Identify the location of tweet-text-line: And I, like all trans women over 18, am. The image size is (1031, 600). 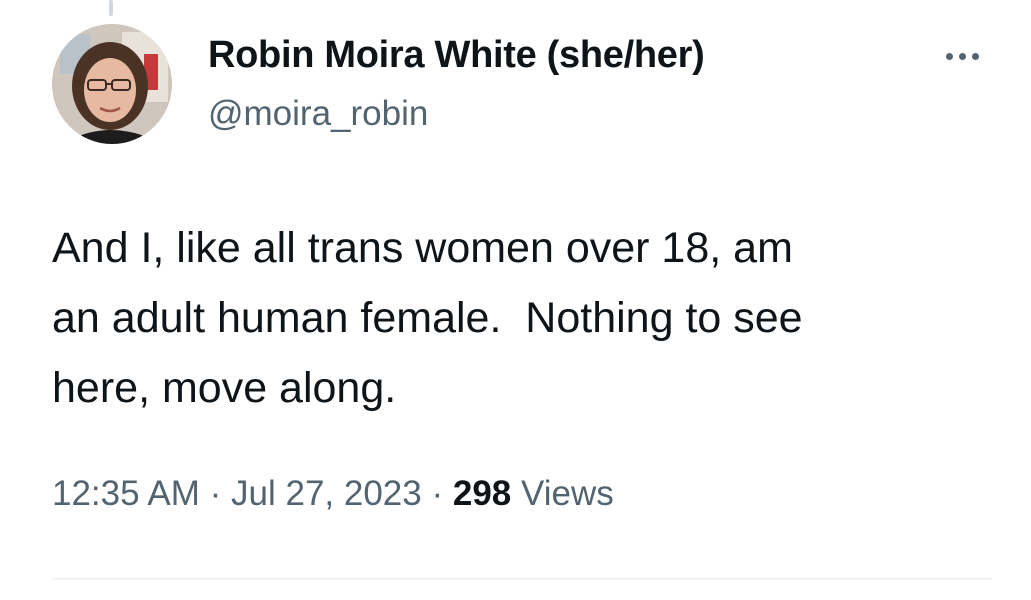
(422, 248).